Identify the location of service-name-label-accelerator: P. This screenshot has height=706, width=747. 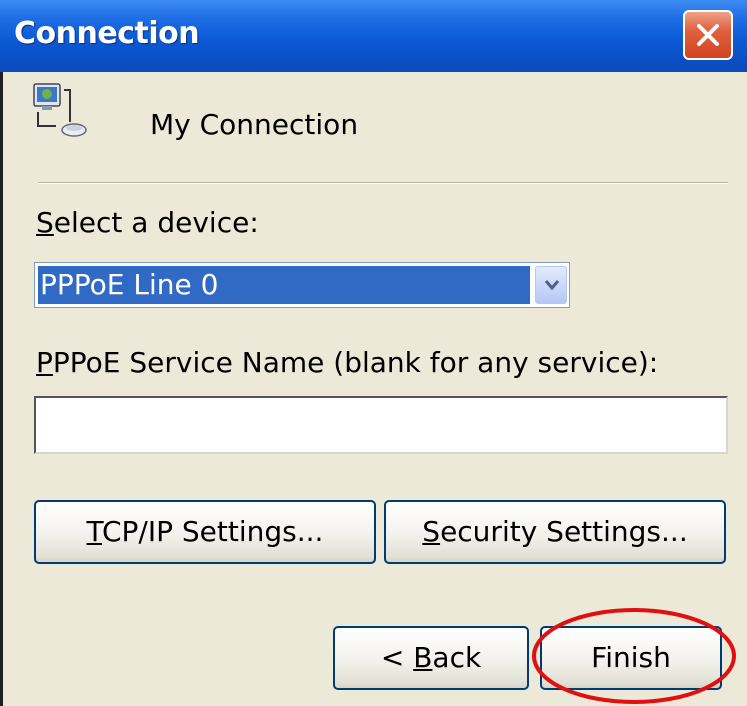
(44, 362).